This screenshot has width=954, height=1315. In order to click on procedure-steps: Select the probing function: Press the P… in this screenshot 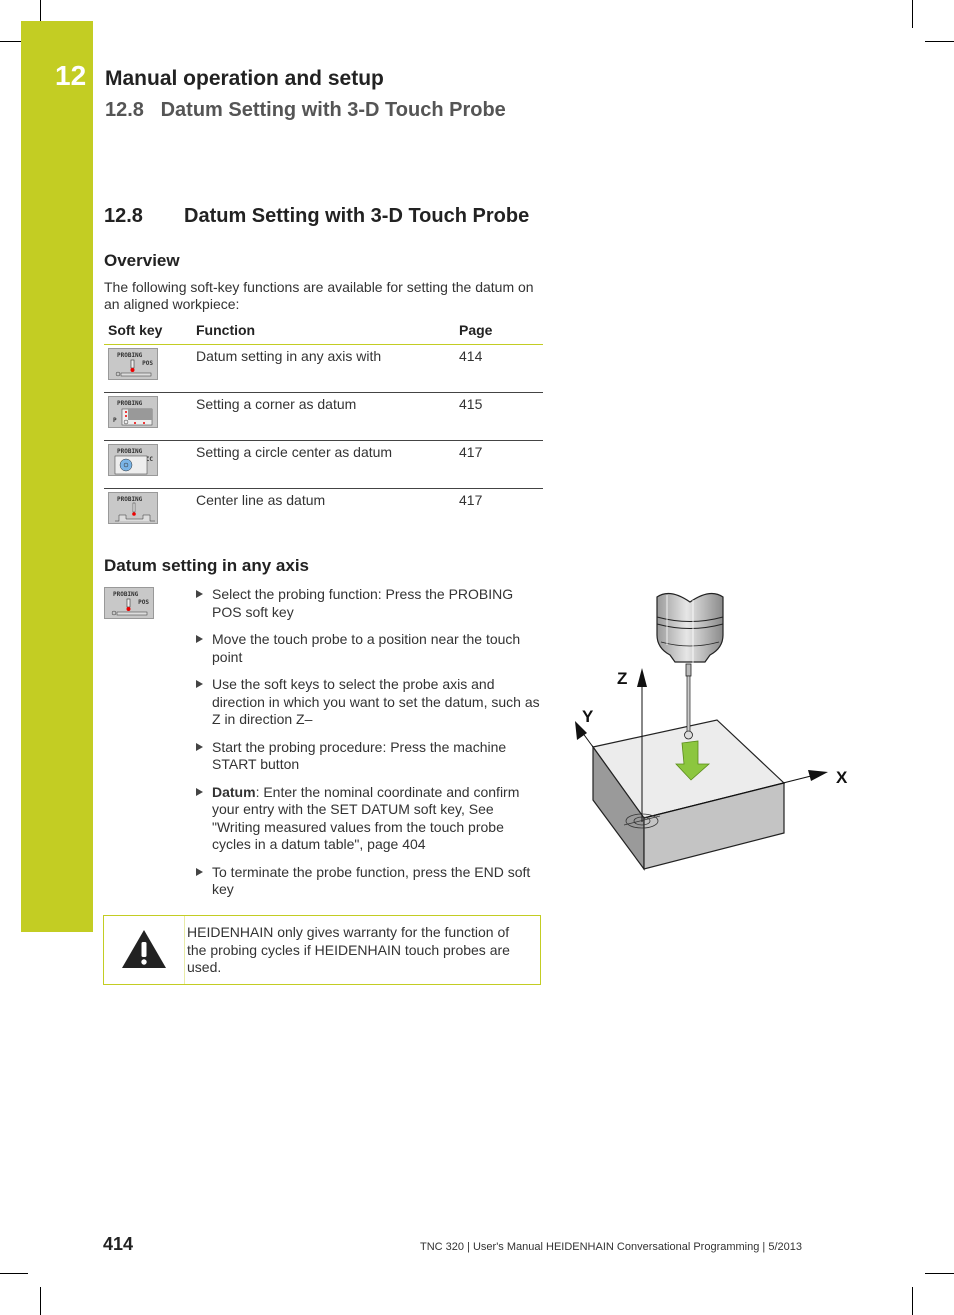, I will do `click(368, 747)`.